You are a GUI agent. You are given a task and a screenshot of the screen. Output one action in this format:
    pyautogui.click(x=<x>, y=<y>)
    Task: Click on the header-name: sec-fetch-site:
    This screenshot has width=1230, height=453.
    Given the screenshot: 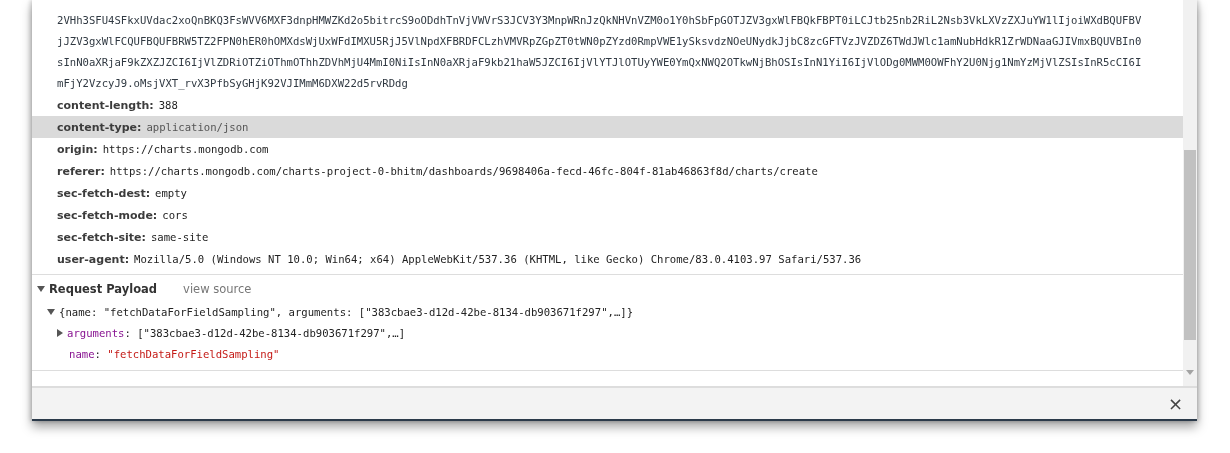 What is the action you would take?
    pyautogui.click(x=101, y=237)
    